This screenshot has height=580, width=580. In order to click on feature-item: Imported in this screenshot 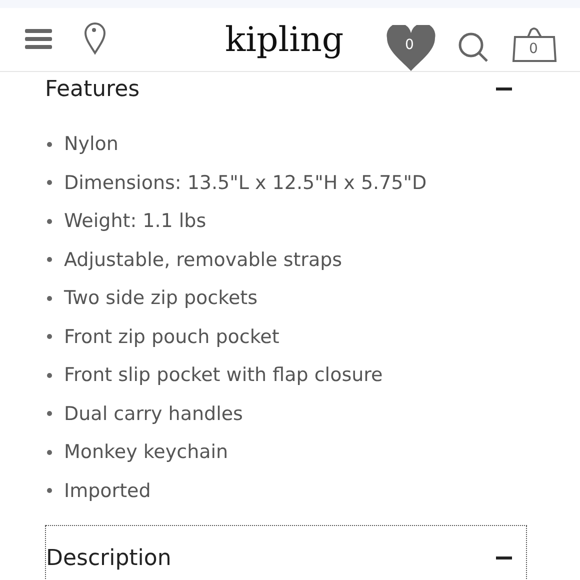, I will do `click(107, 491)`.